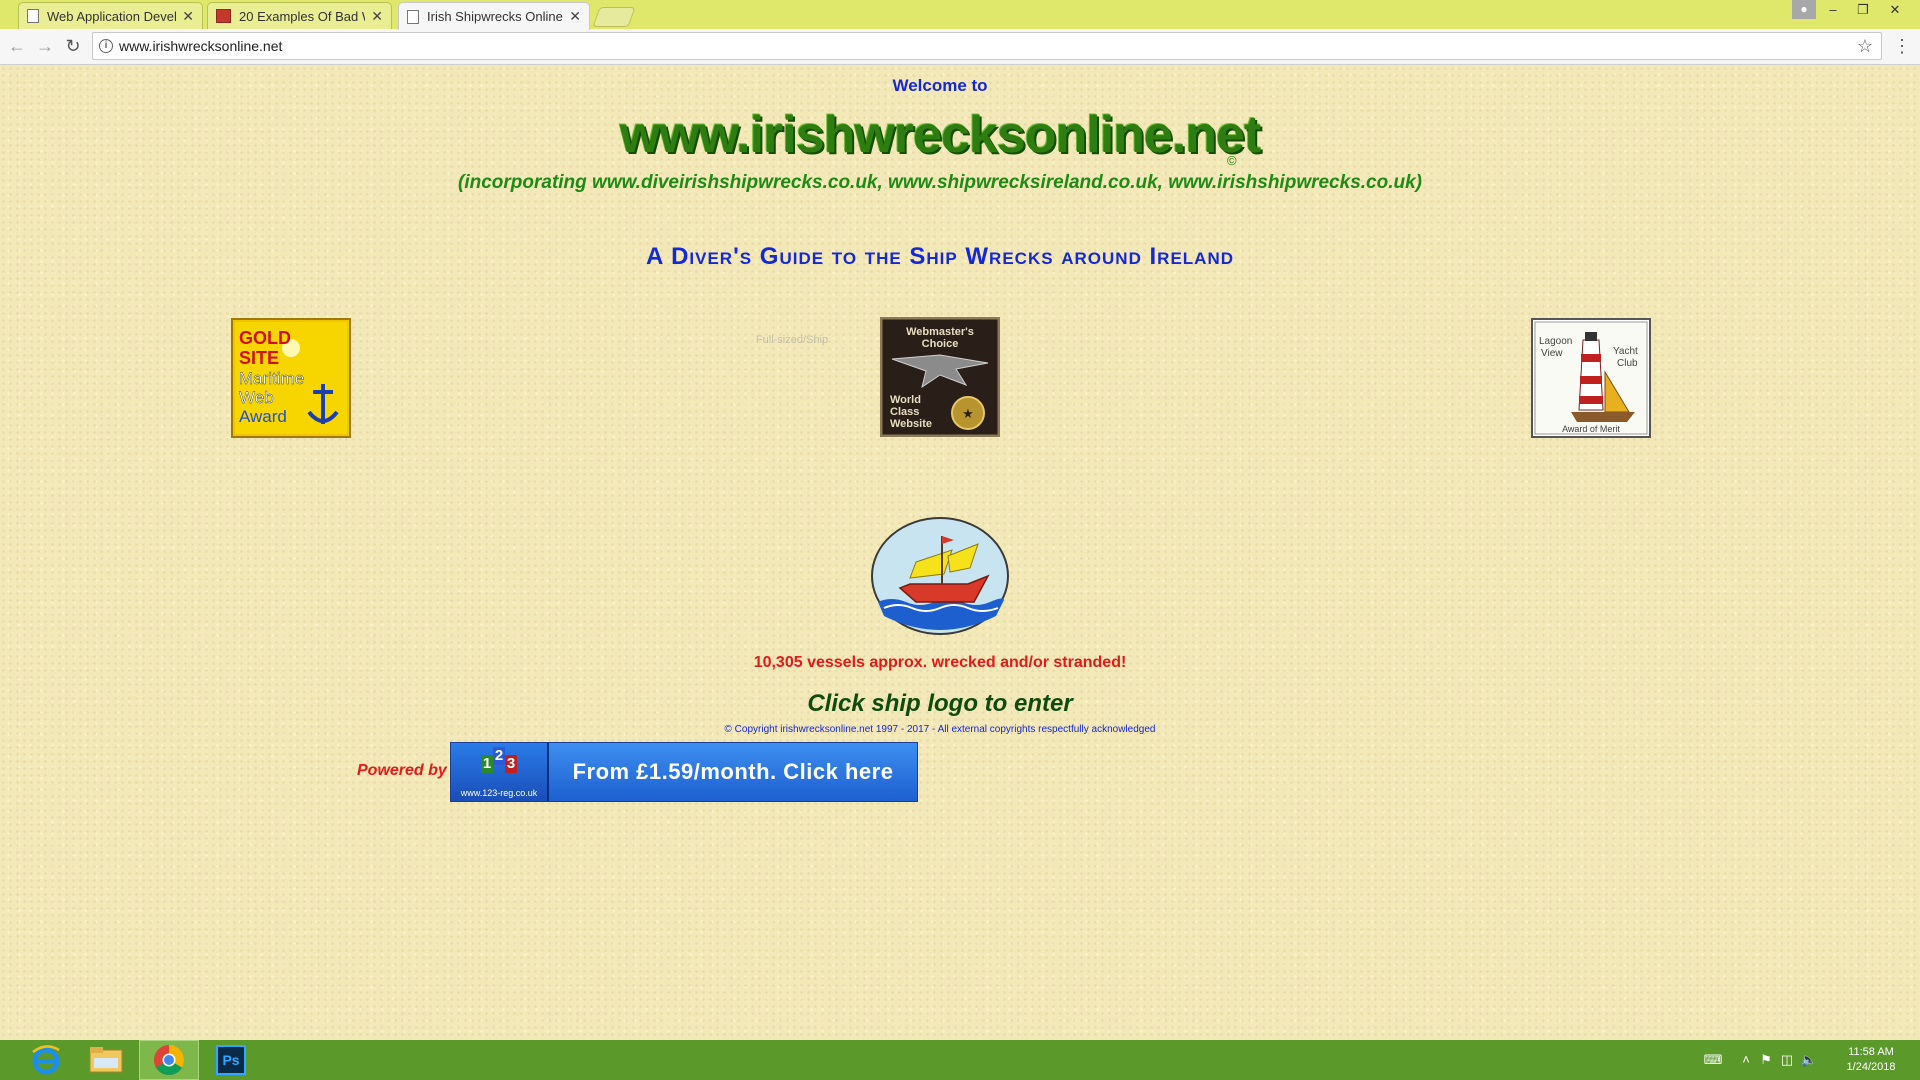 This screenshot has height=1080, width=1920. I want to click on award-line3: World, so click(905, 400).